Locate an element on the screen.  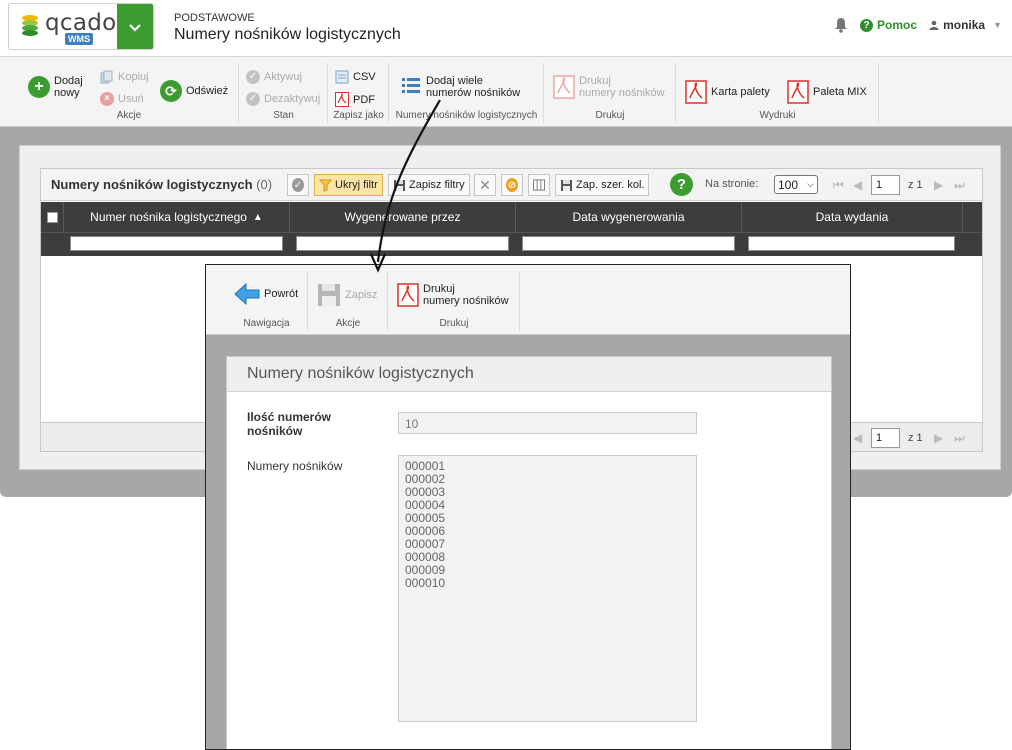
refresh-icon: ⟳ is located at coordinates (171, 91).